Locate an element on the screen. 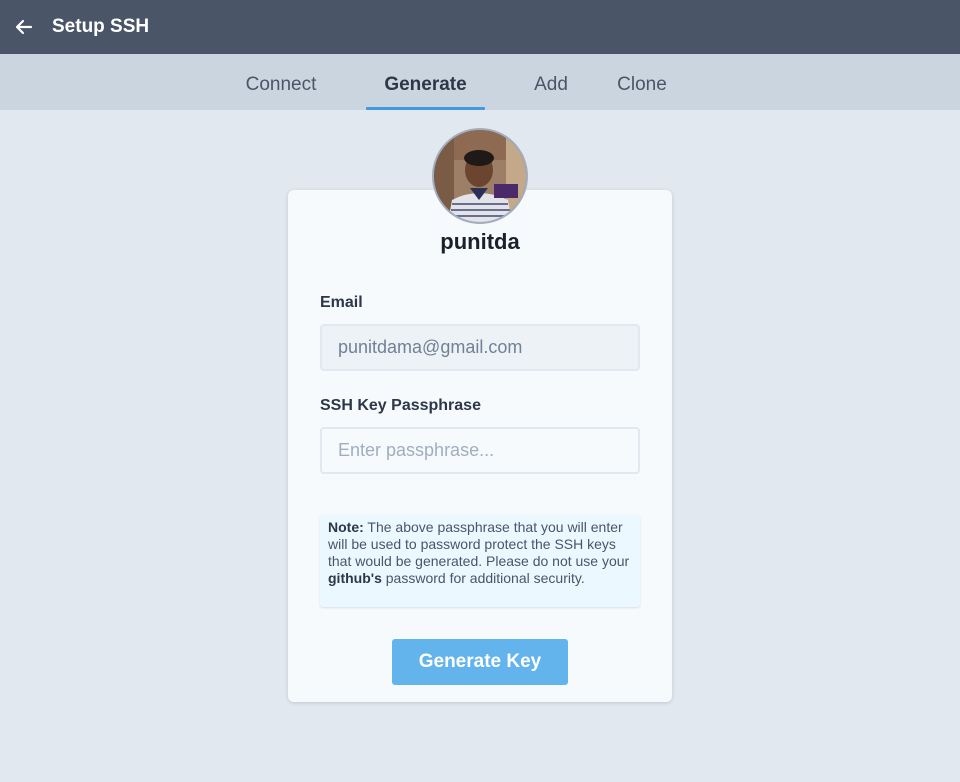 The height and width of the screenshot is (782, 960). avatar-photo is located at coordinates (480, 176).